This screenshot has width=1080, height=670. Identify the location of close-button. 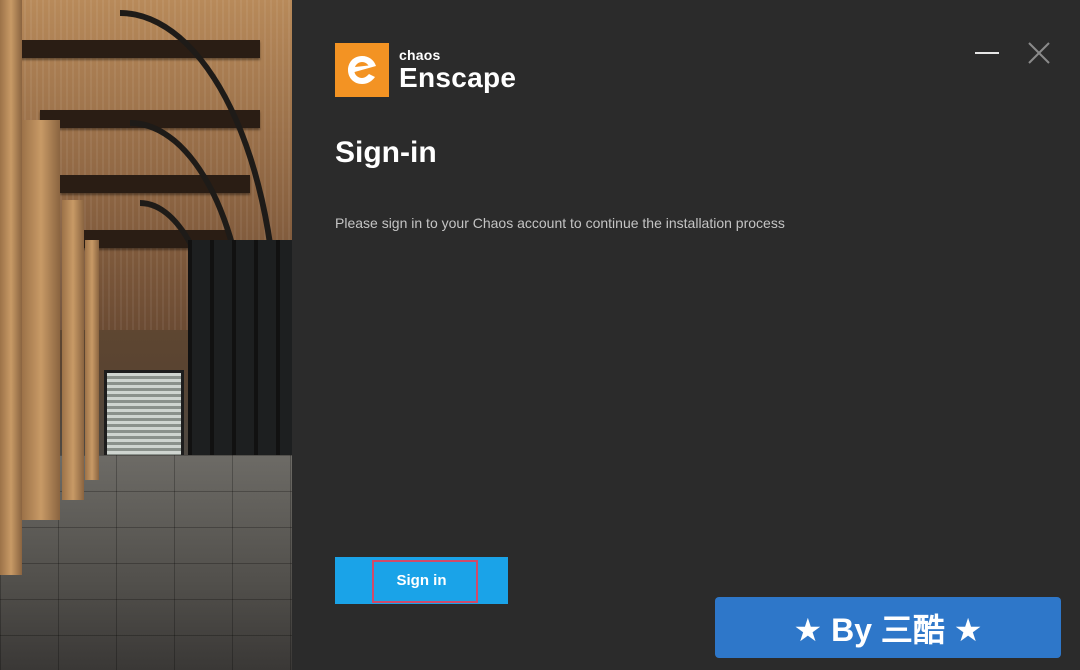
(1039, 53).